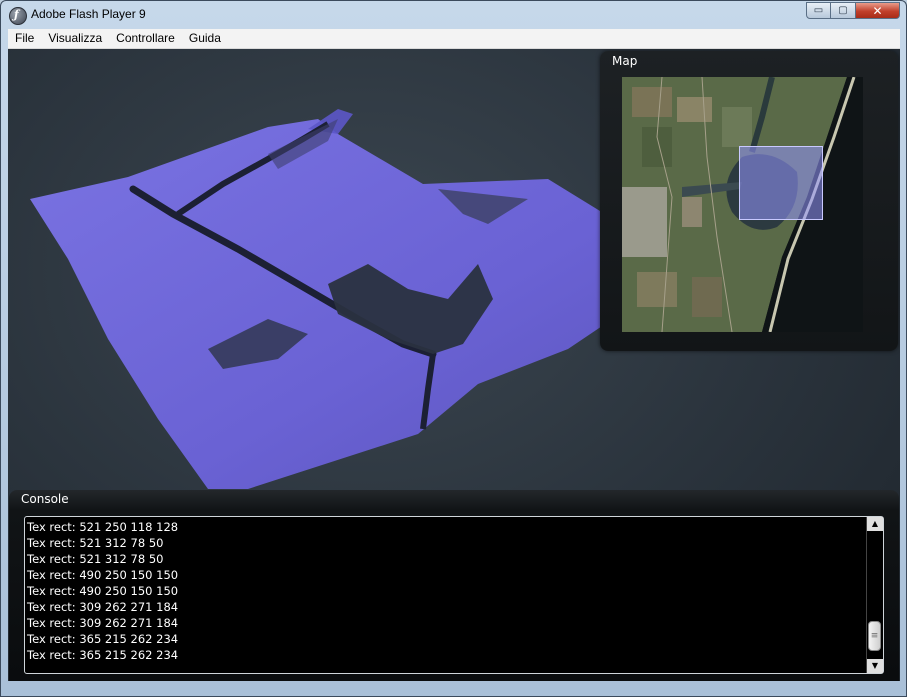 The width and height of the screenshot is (907, 697). Describe the element at coordinates (625, 61) in the screenshot. I see `map-title: Map` at that location.